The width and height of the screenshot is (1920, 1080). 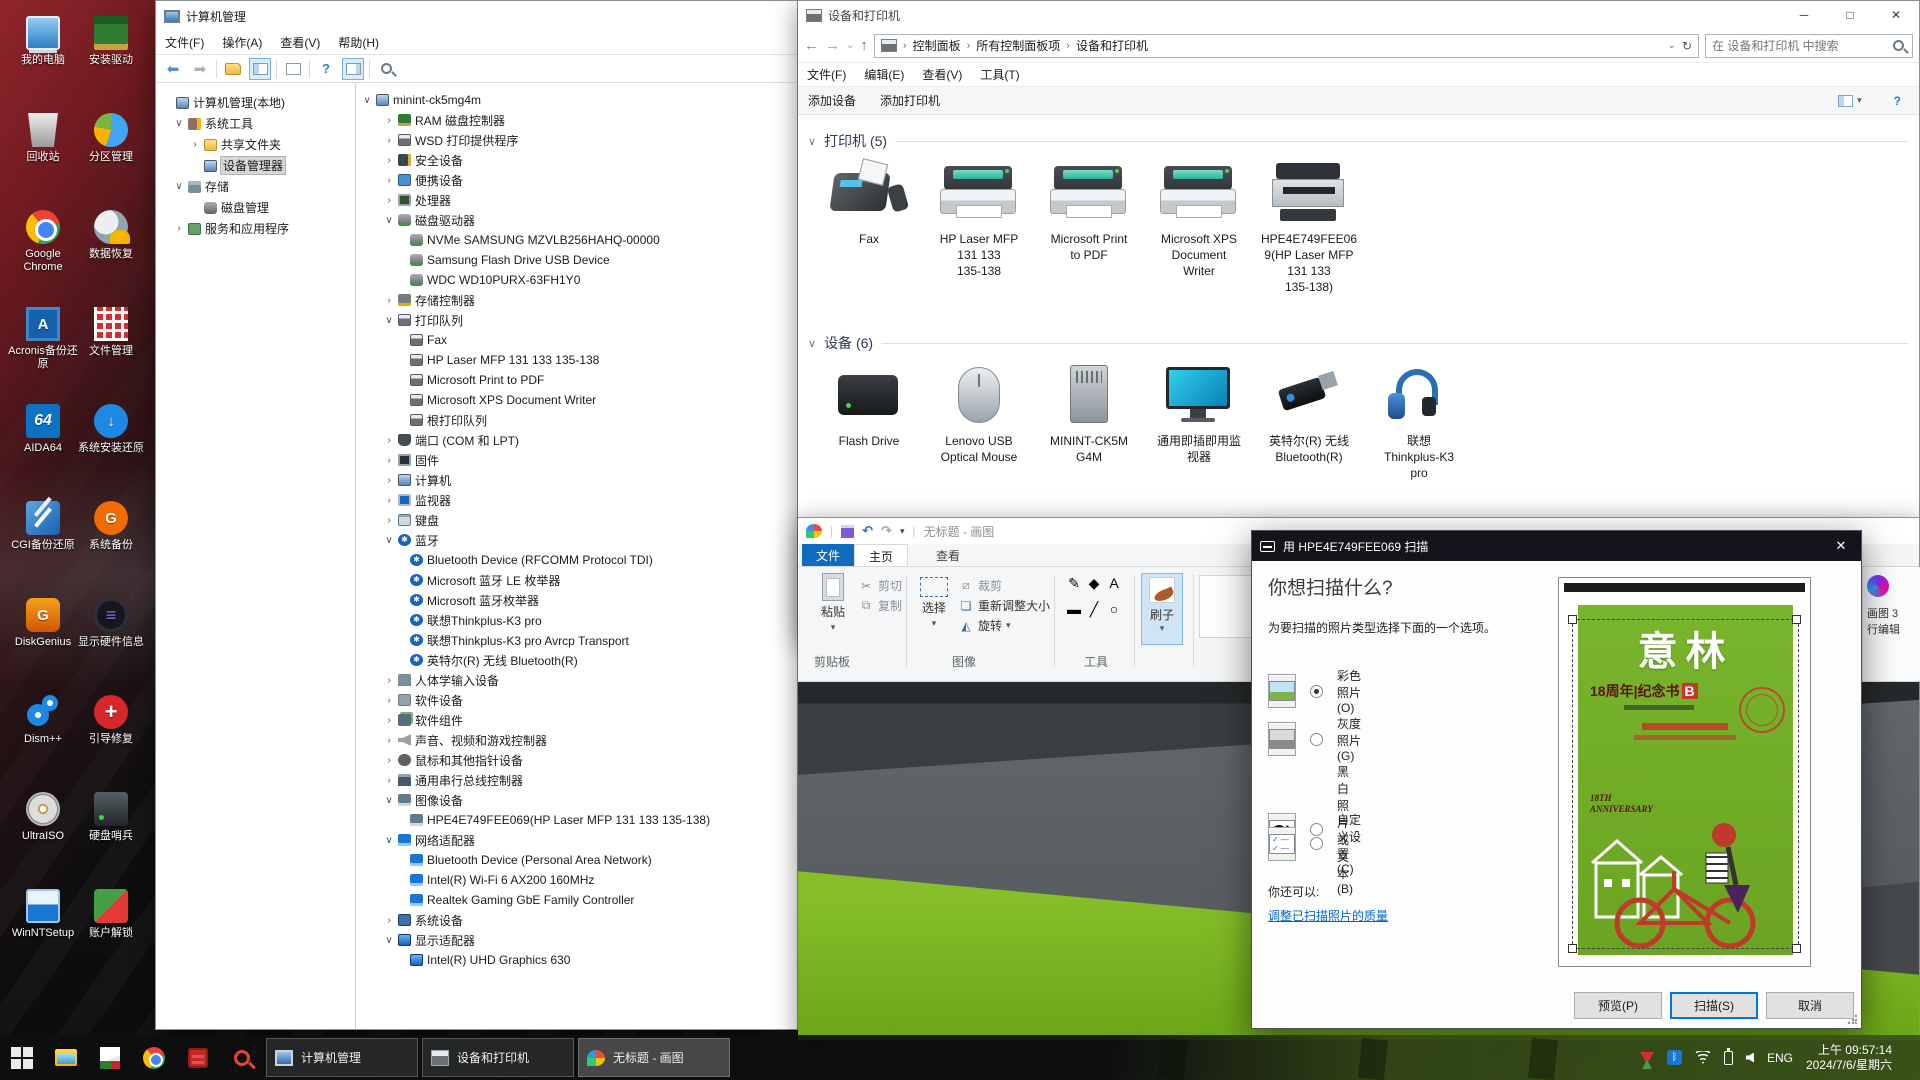 I want to click on cm-titlebar: 计算机管理, so click(x=476, y=16).